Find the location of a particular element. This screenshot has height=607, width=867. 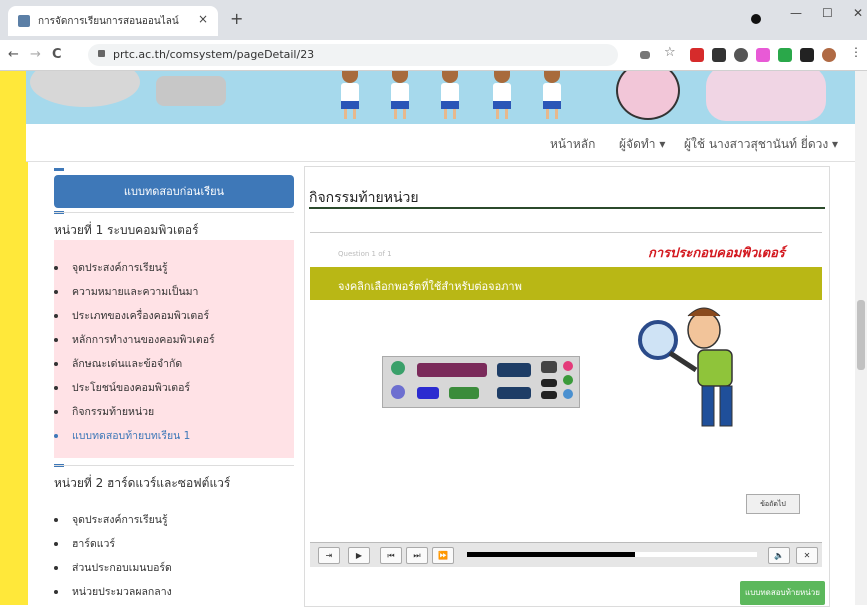

close-window-button: ✕ is located at coordinates (858, 13).